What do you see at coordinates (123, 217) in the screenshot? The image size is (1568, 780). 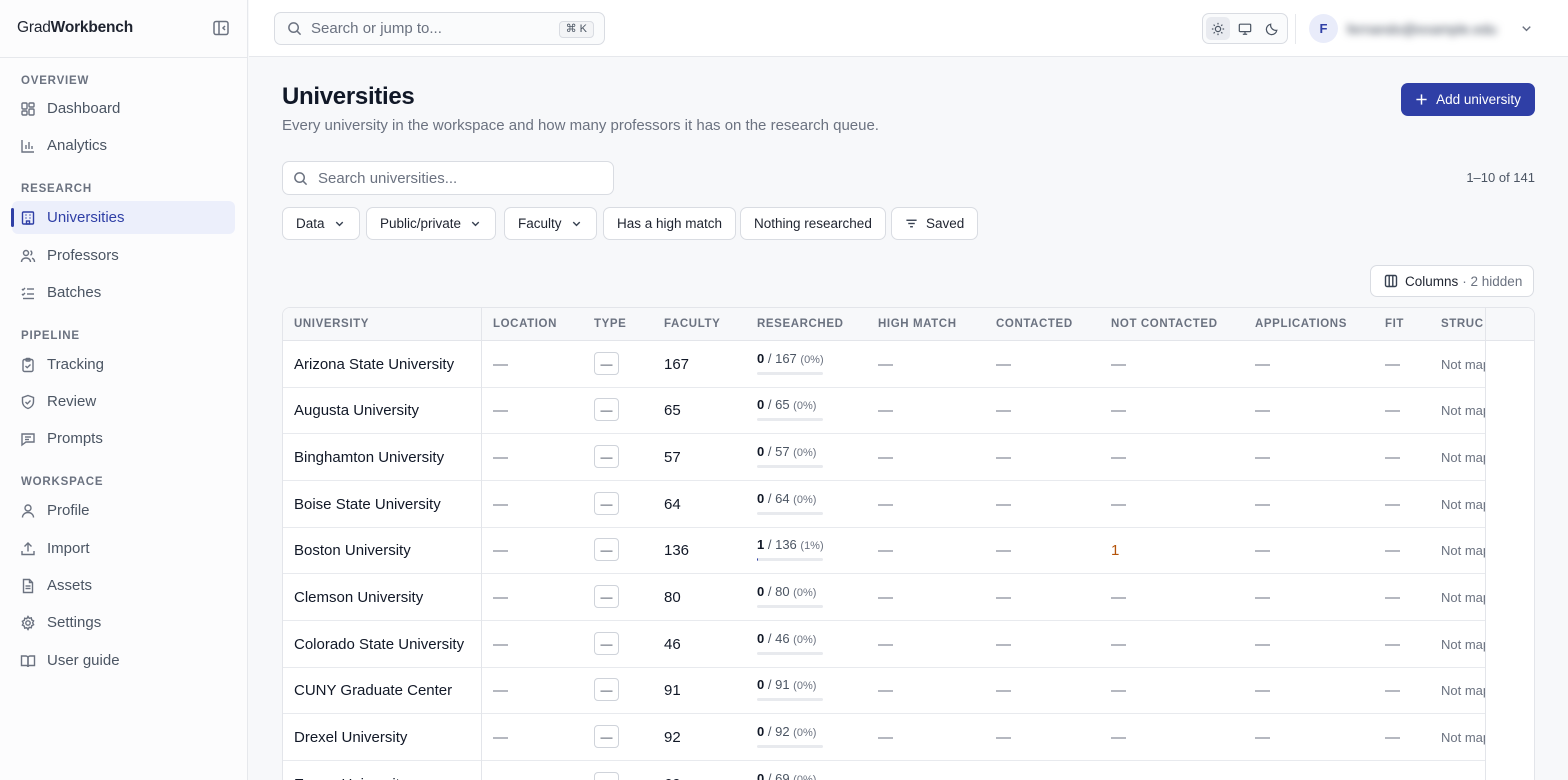 I see `sidebar-item-universities: Universities` at bounding box center [123, 217].